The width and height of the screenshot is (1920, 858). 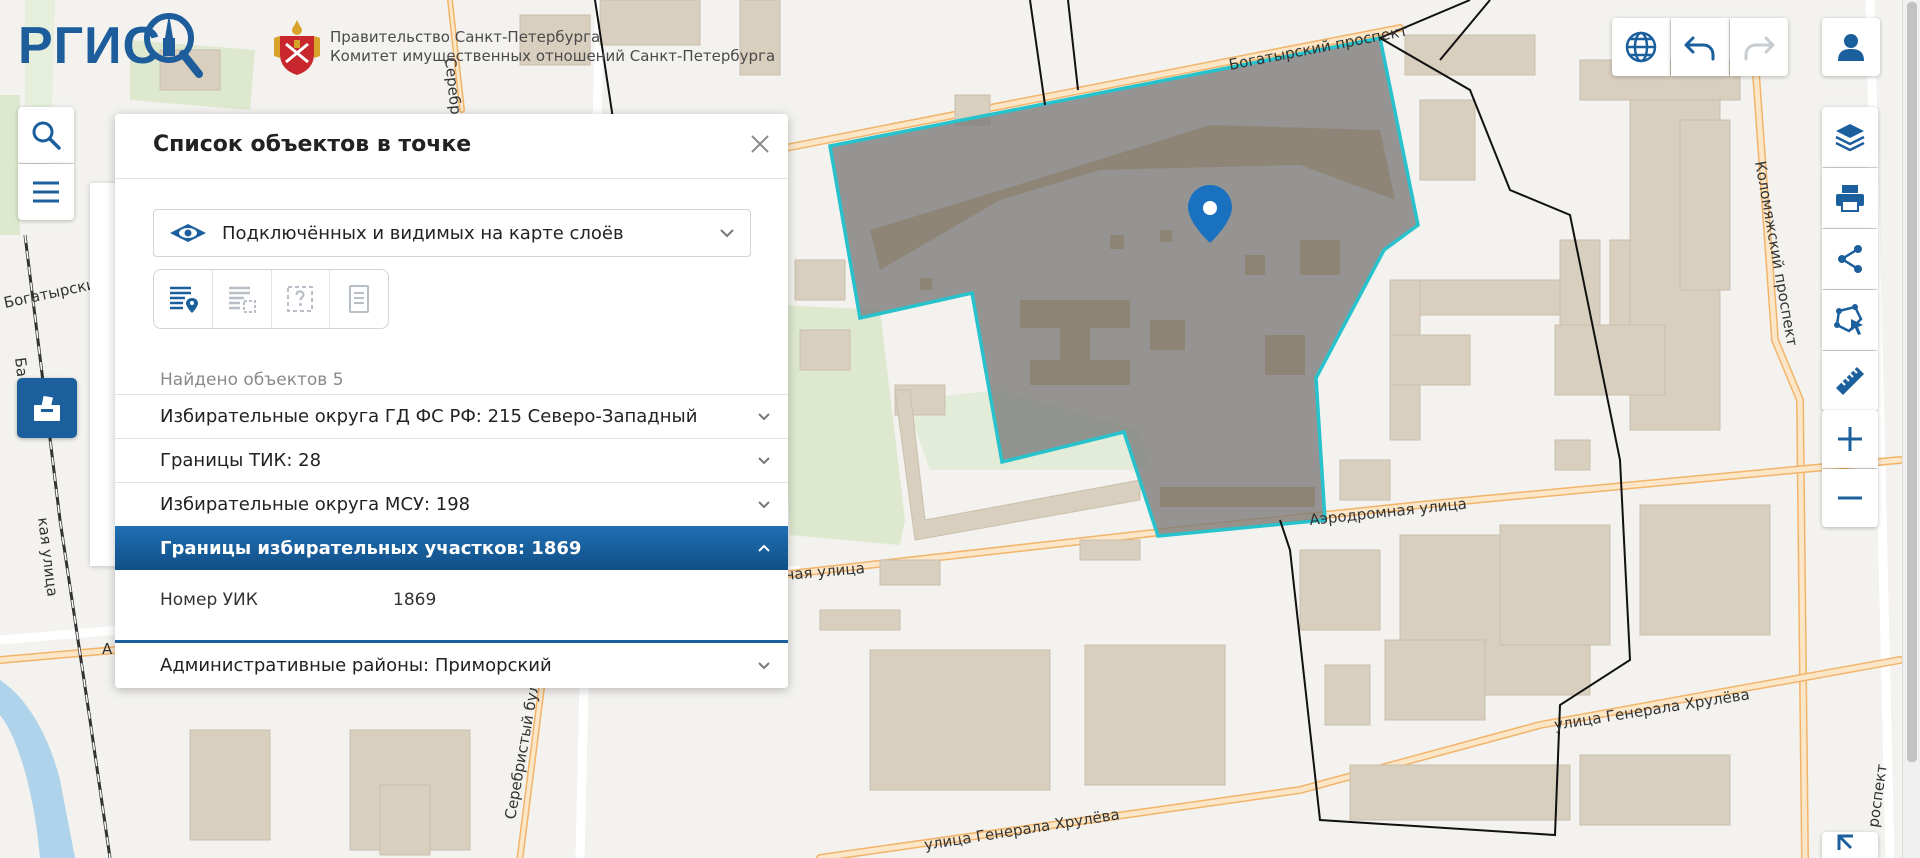 I want to click on basemap-button, so click(x=1641, y=47).